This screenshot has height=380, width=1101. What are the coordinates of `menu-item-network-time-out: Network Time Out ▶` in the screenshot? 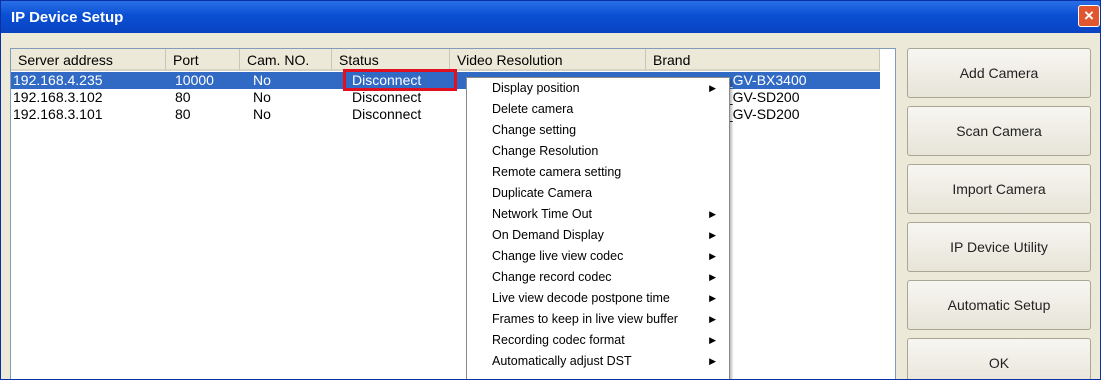 It's located at (598, 214).